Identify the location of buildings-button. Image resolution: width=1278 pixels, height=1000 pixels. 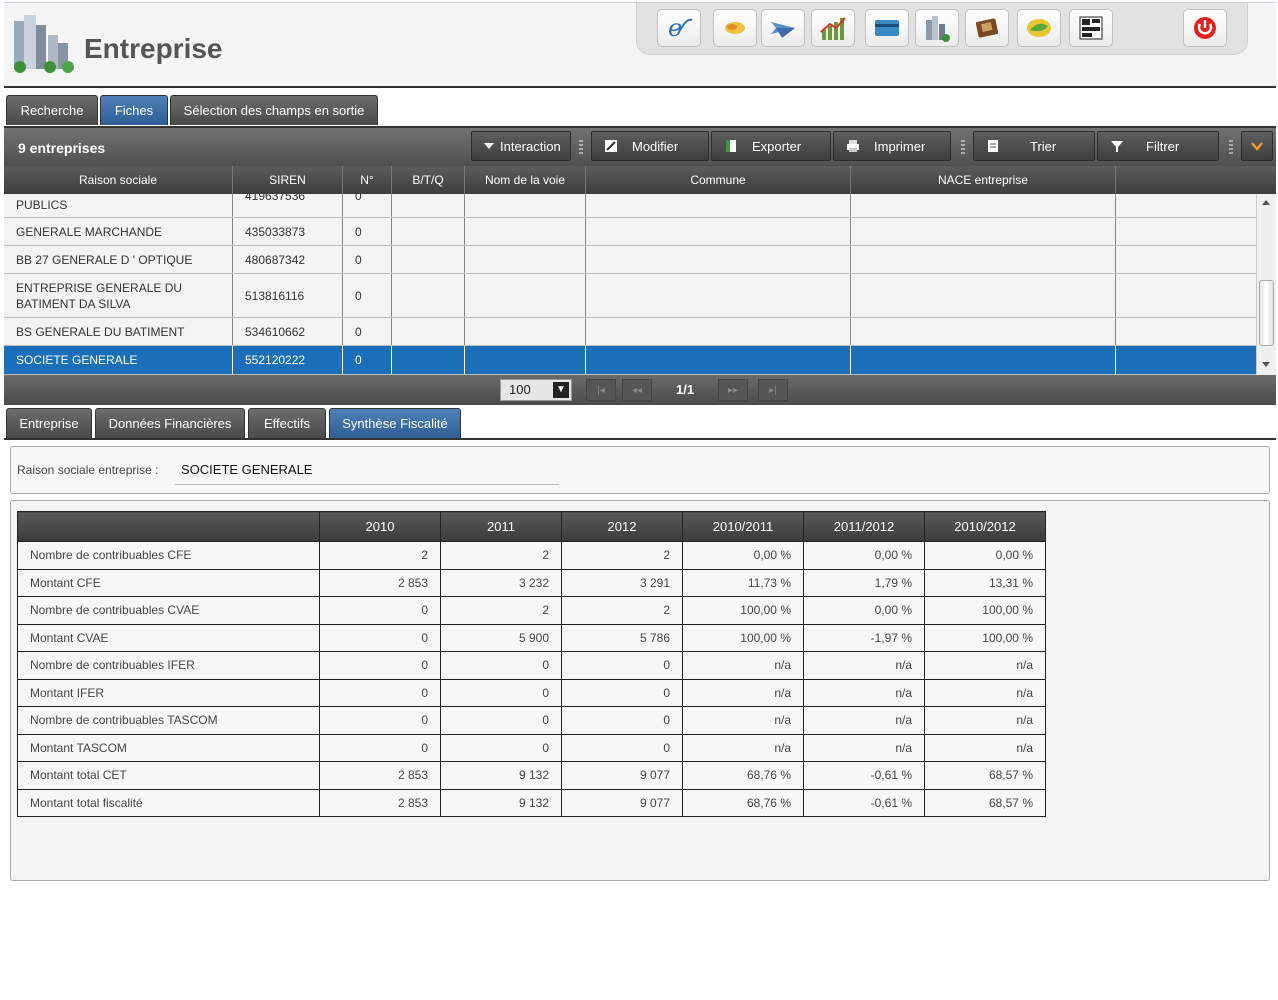
(937, 28).